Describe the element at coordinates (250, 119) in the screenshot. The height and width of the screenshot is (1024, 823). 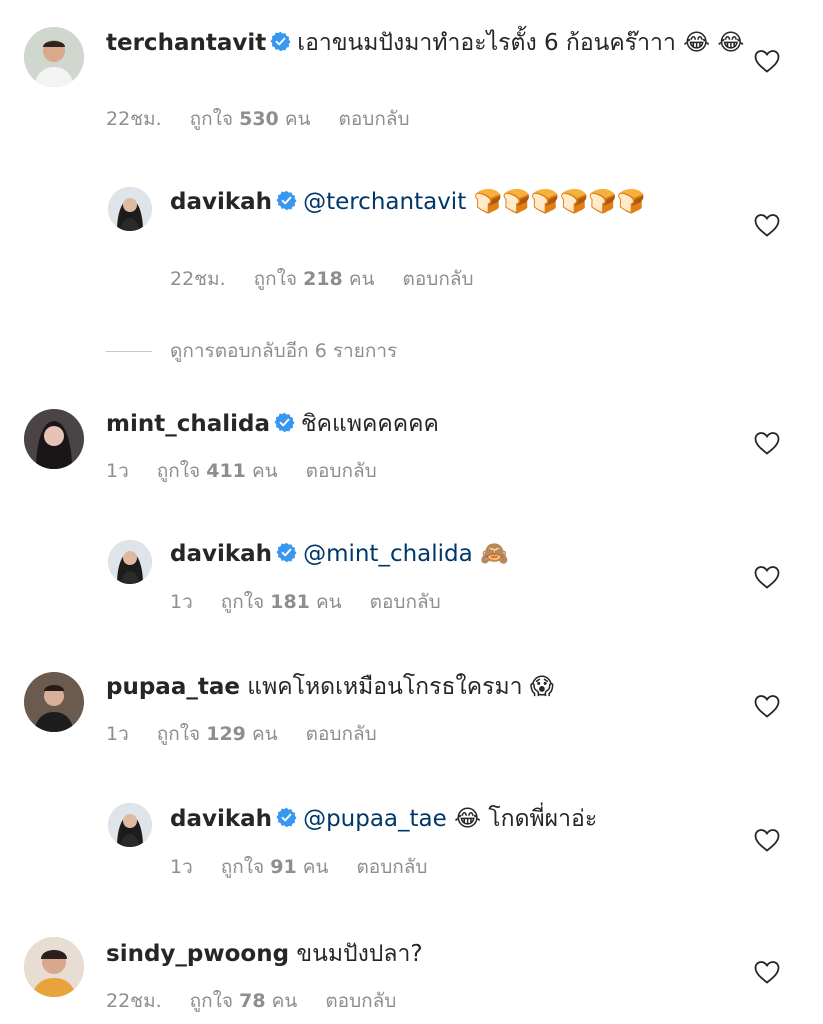
I see `likes-count: ถูกใจ 530 คน` at that location.